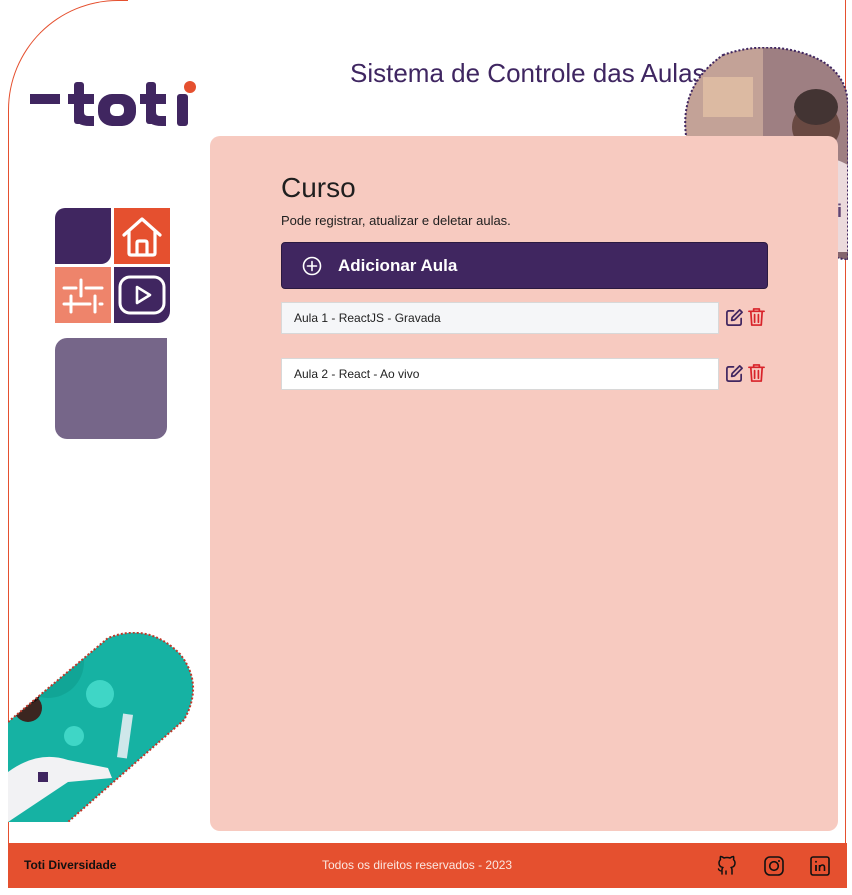  I want to click on toti-logo, so click(113, 103).